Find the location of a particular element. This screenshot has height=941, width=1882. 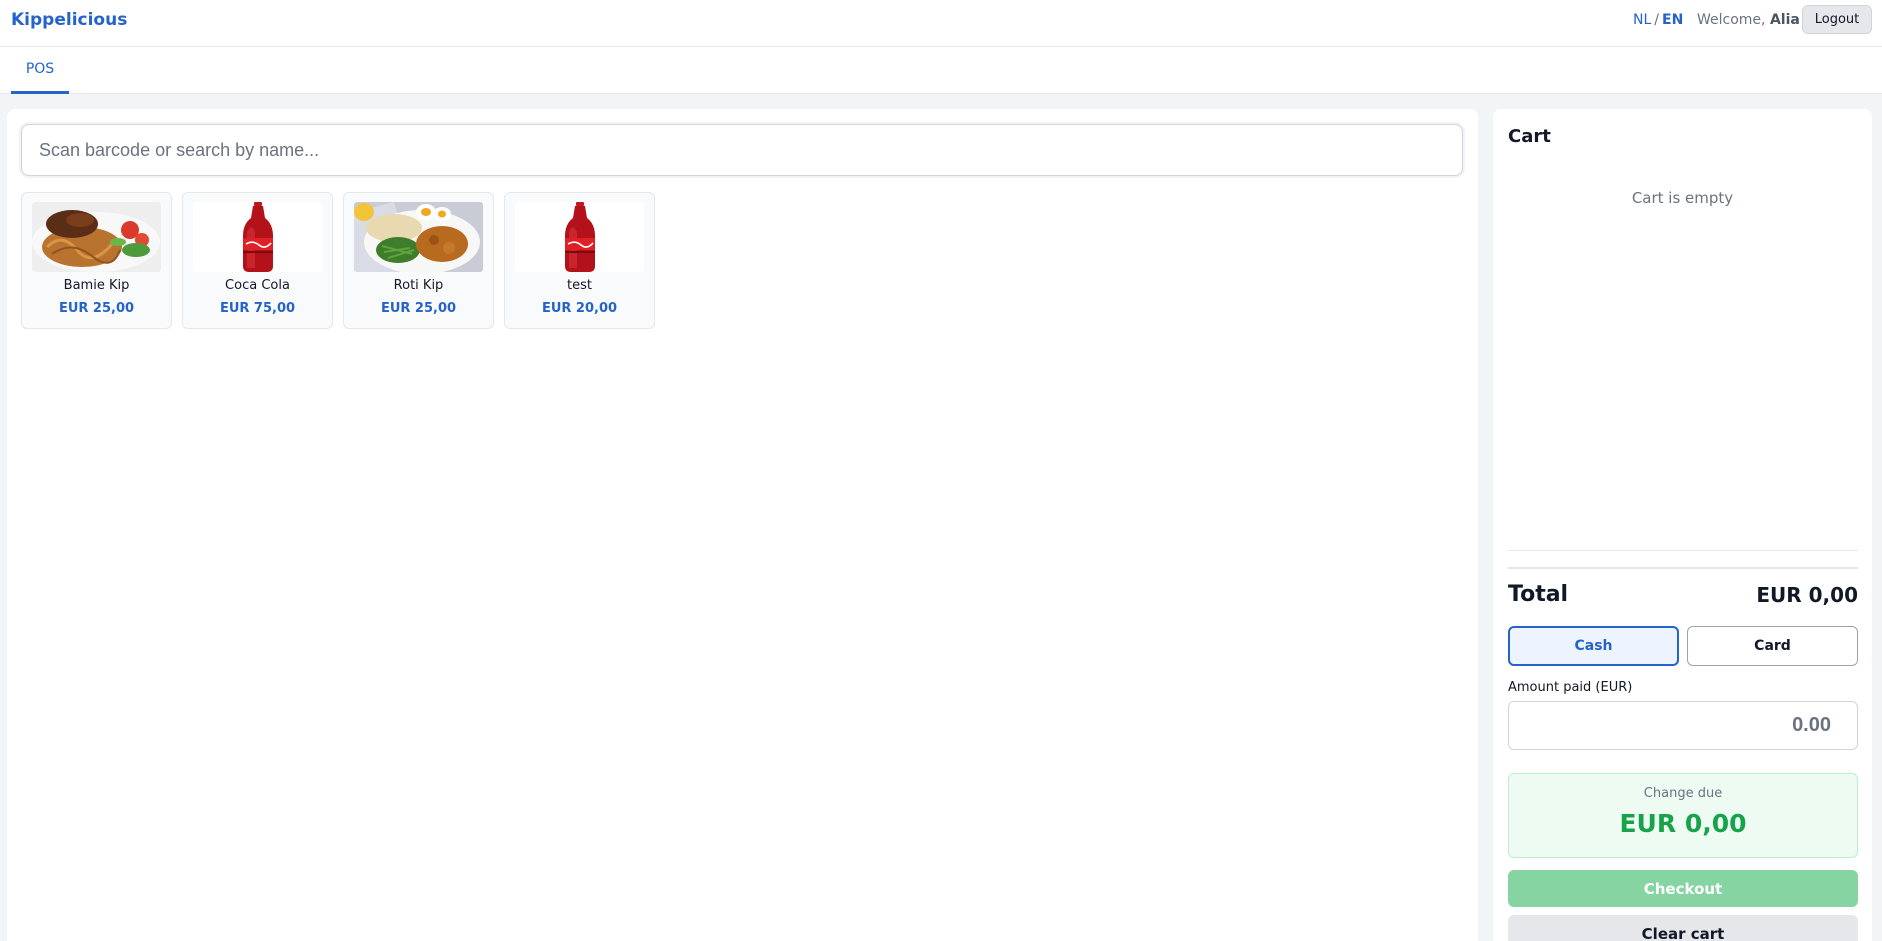

user-name: Alia is located at coordinates (1784, 20).